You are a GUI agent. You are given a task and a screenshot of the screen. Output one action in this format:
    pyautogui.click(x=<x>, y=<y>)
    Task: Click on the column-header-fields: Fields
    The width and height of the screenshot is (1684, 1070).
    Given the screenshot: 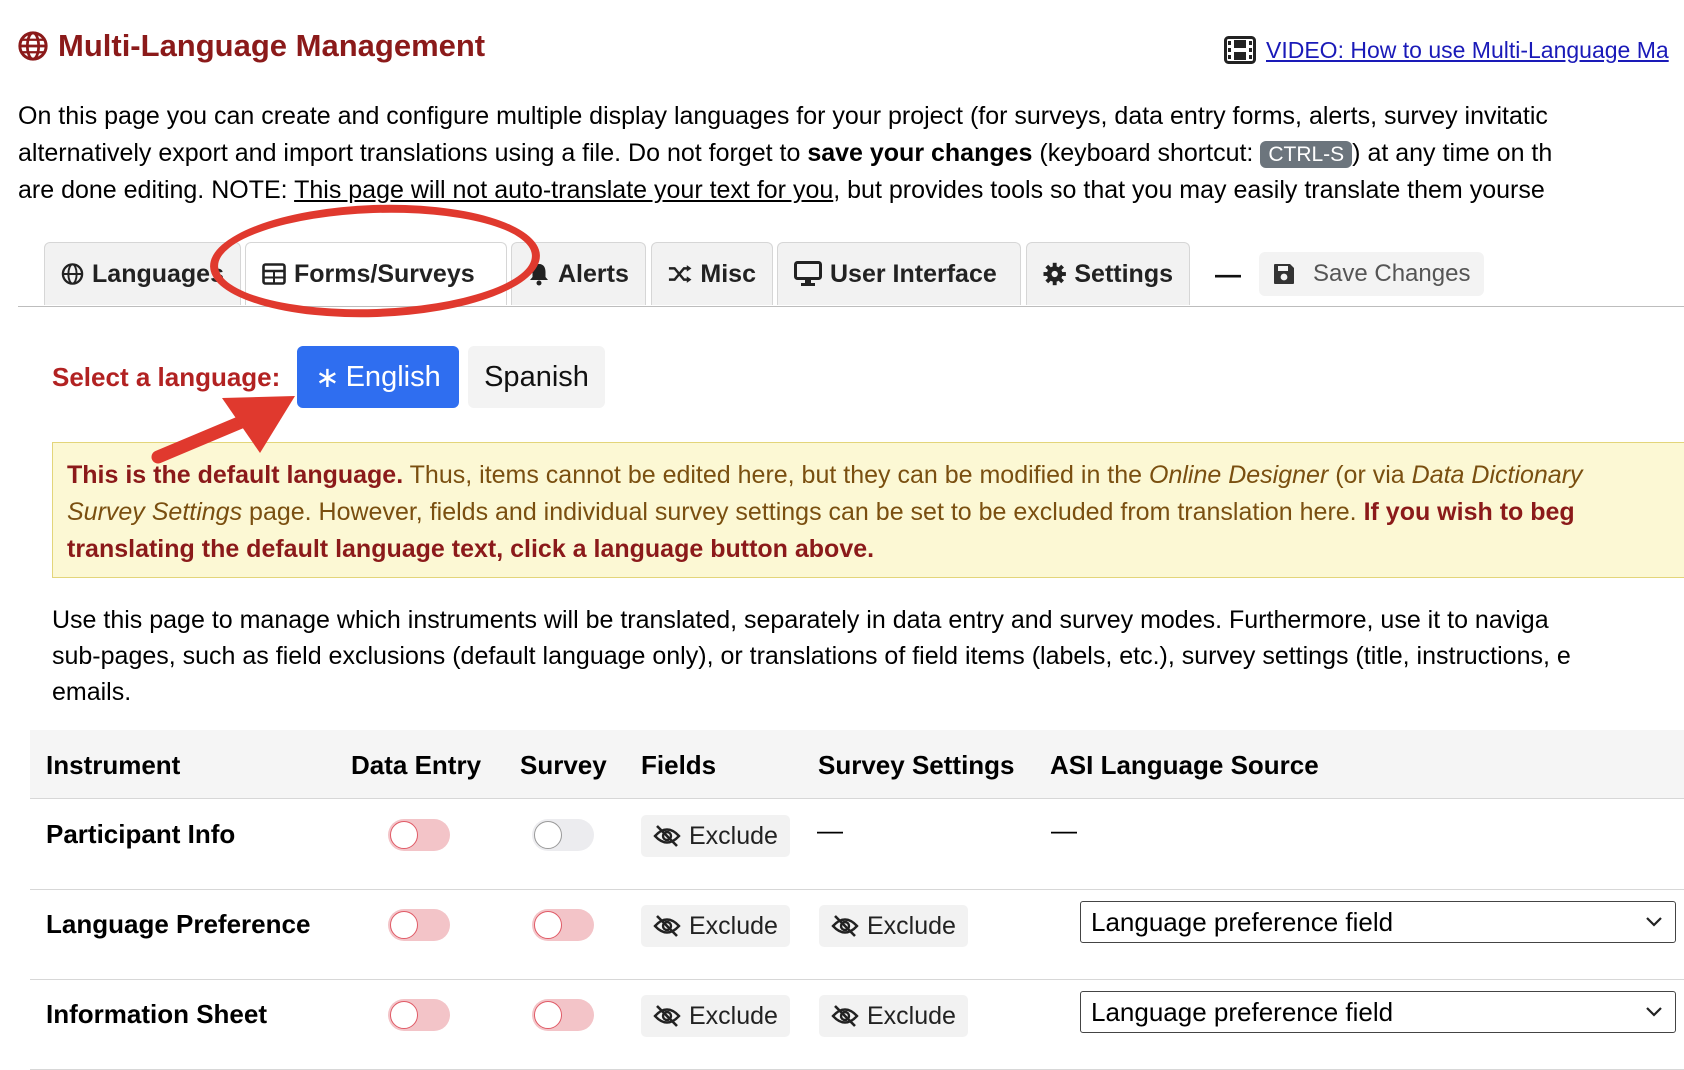 What is the action you would take?
    pyautogui.click(x=679, y=765)
    